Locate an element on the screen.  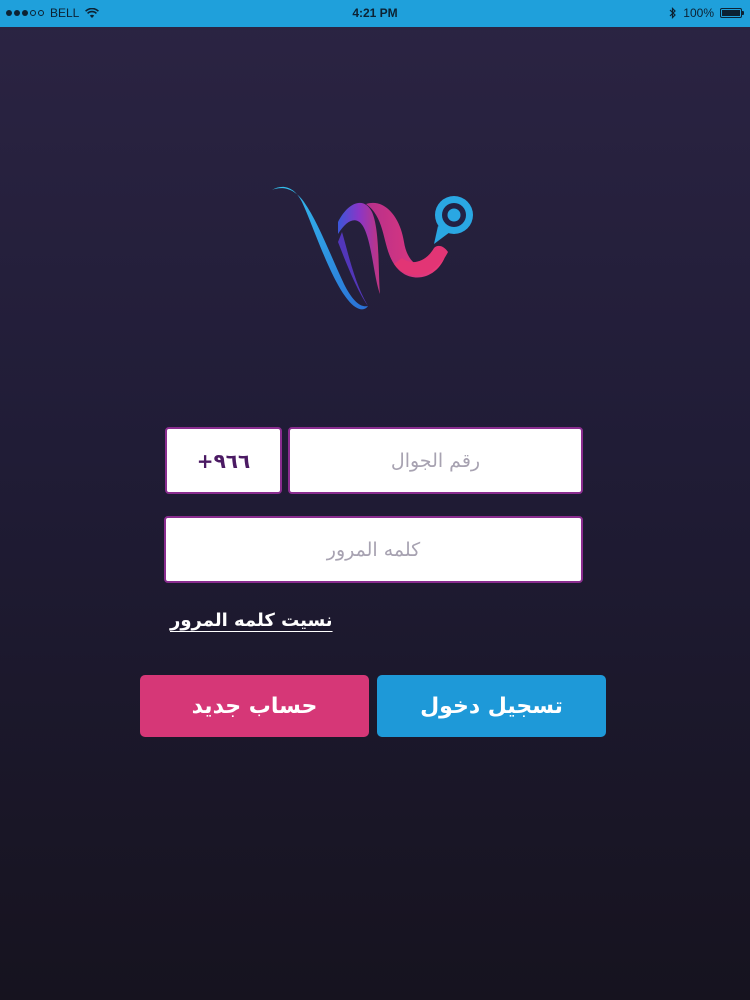
password-field is located at coordinates (373, 549).